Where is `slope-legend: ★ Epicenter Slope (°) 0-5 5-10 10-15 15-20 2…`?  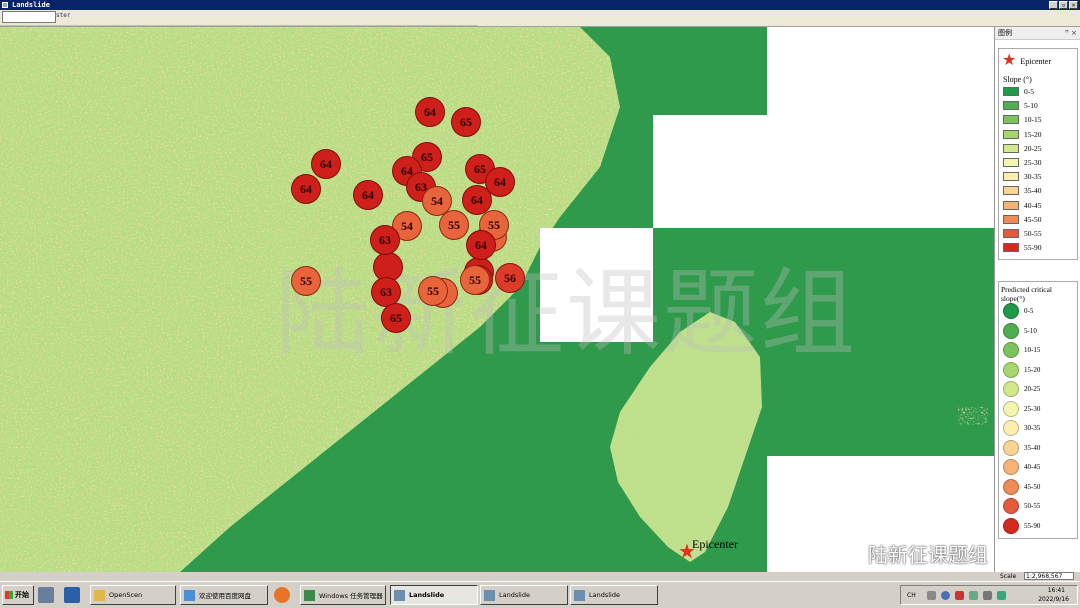
slope-legend: ★ Epicenter Slope (°) 0-5 5-10 10-15 15-20 2… is located at coordinates (1038, 154).